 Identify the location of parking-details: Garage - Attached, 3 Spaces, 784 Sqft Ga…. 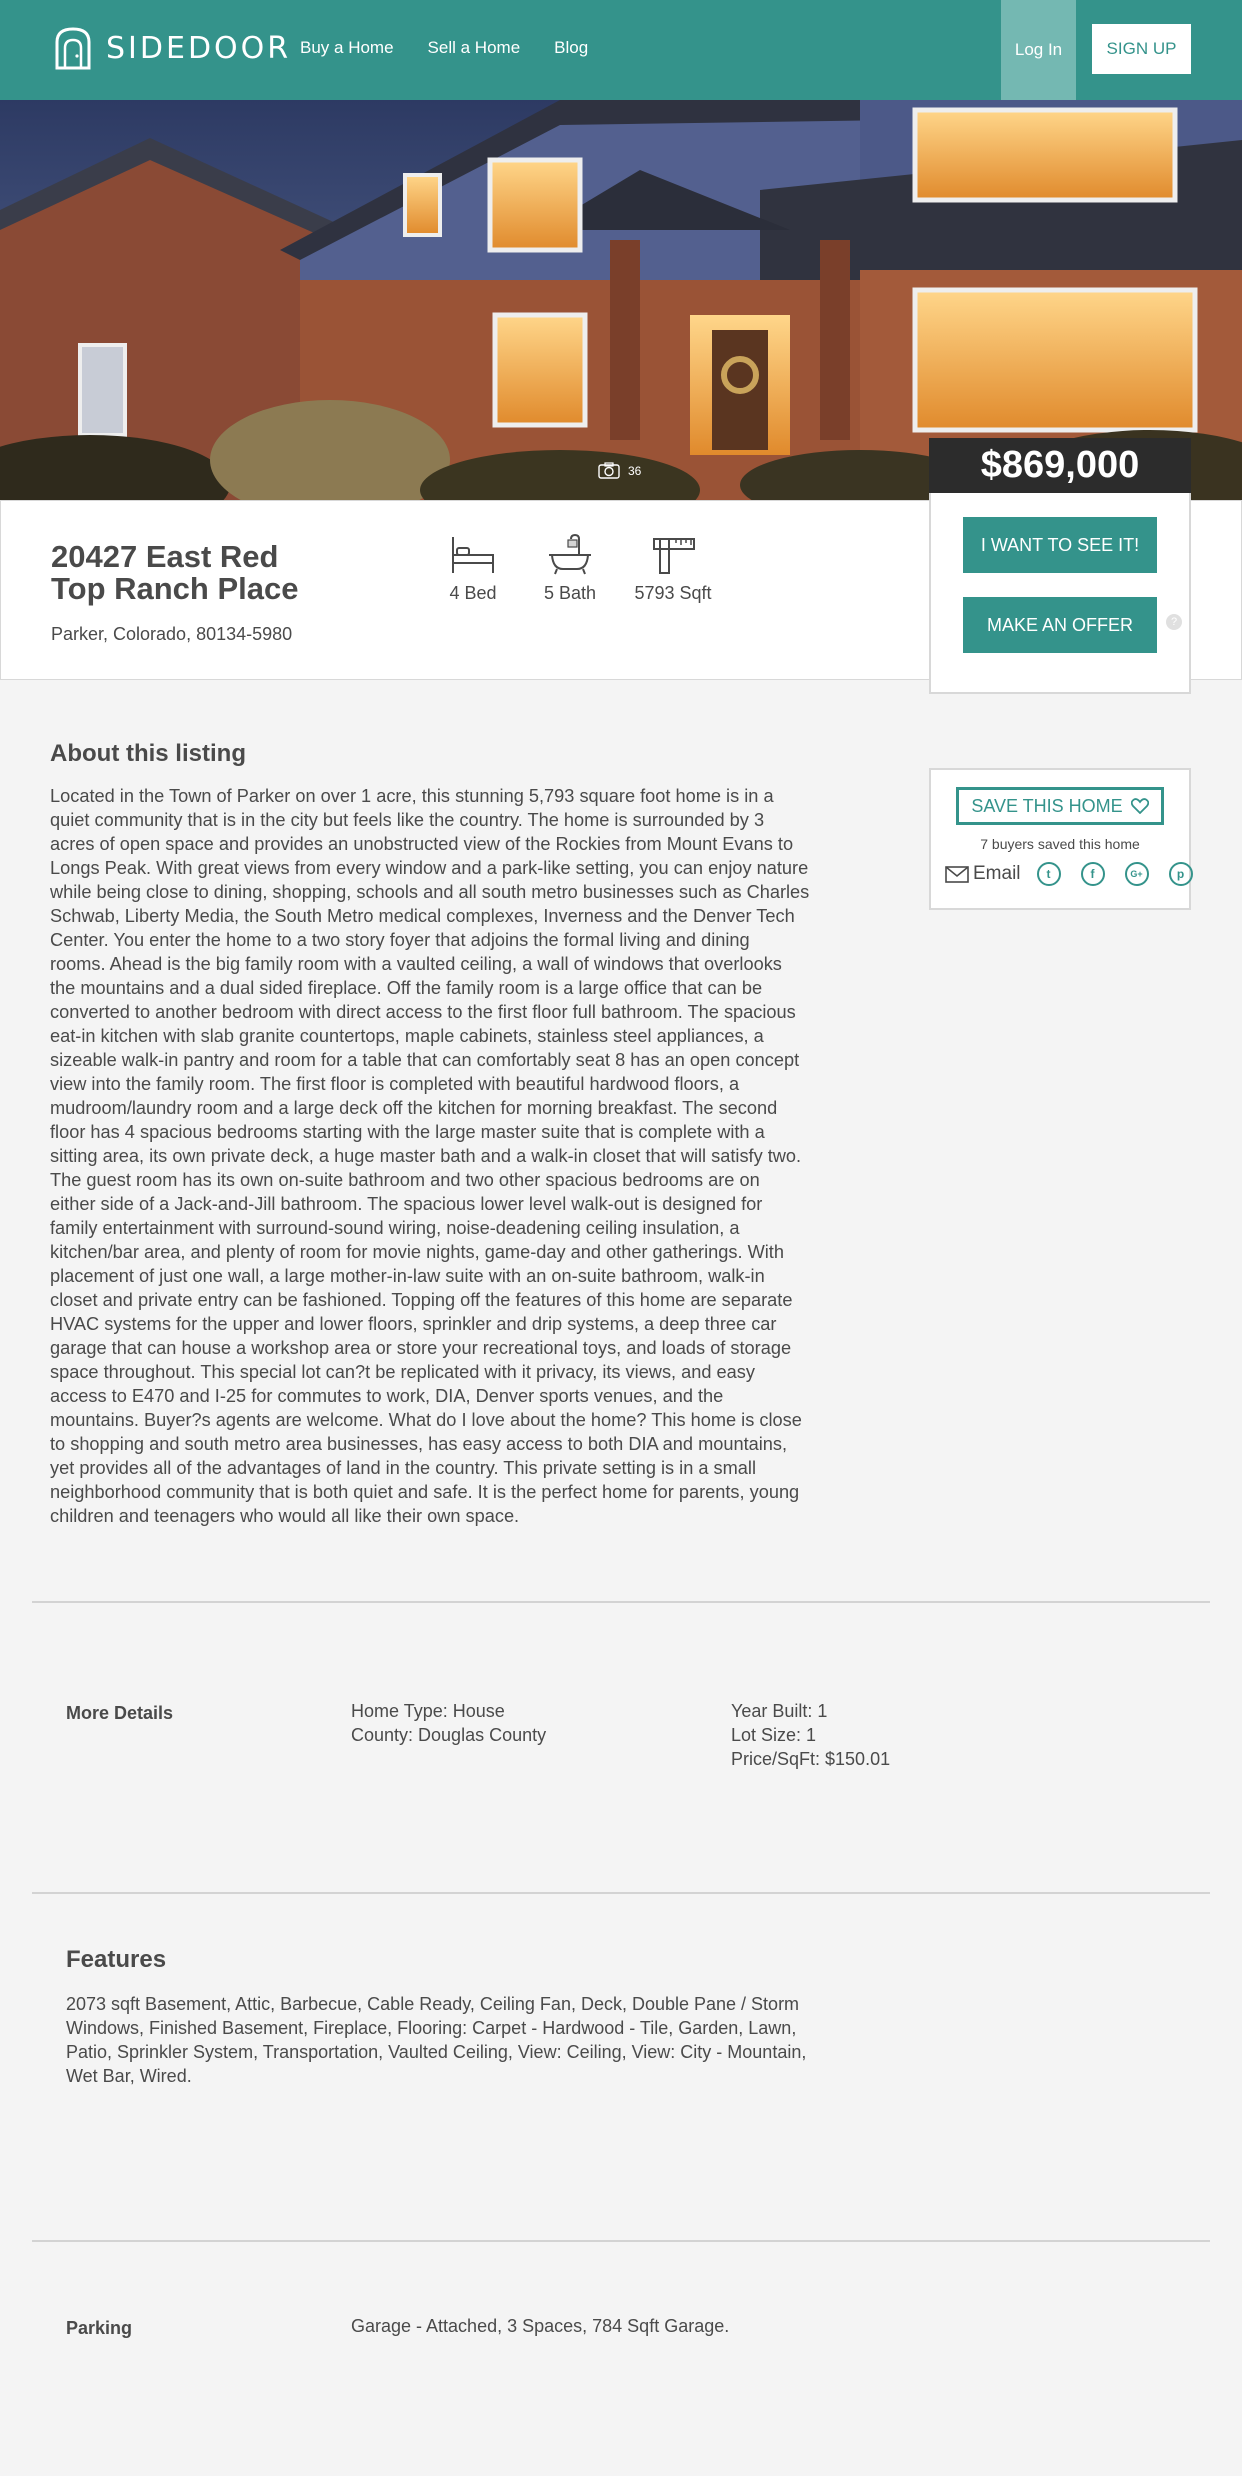
(540, 2326).